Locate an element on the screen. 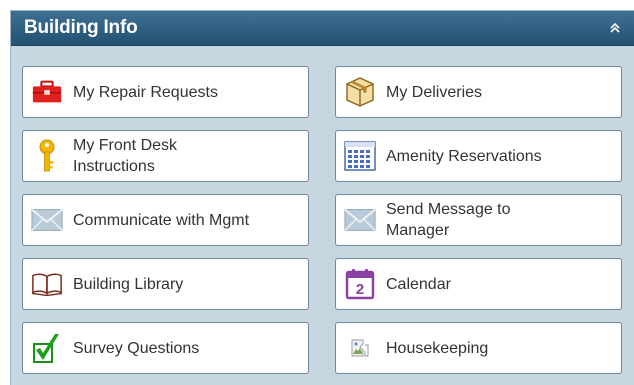 The height and width of the screenshot is (385, 634). tile-building-library: Building Library is located at coordinates (165, 284).